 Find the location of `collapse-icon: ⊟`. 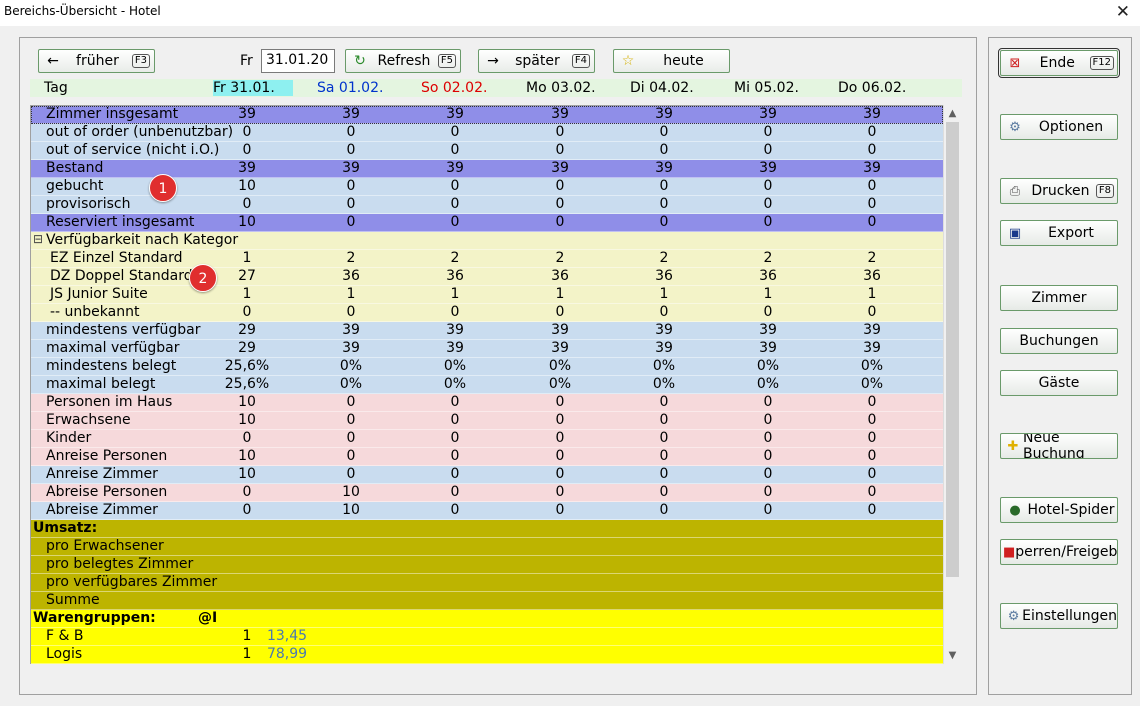

collapse-icon: ⊟ is located at coordinates (38, 239).